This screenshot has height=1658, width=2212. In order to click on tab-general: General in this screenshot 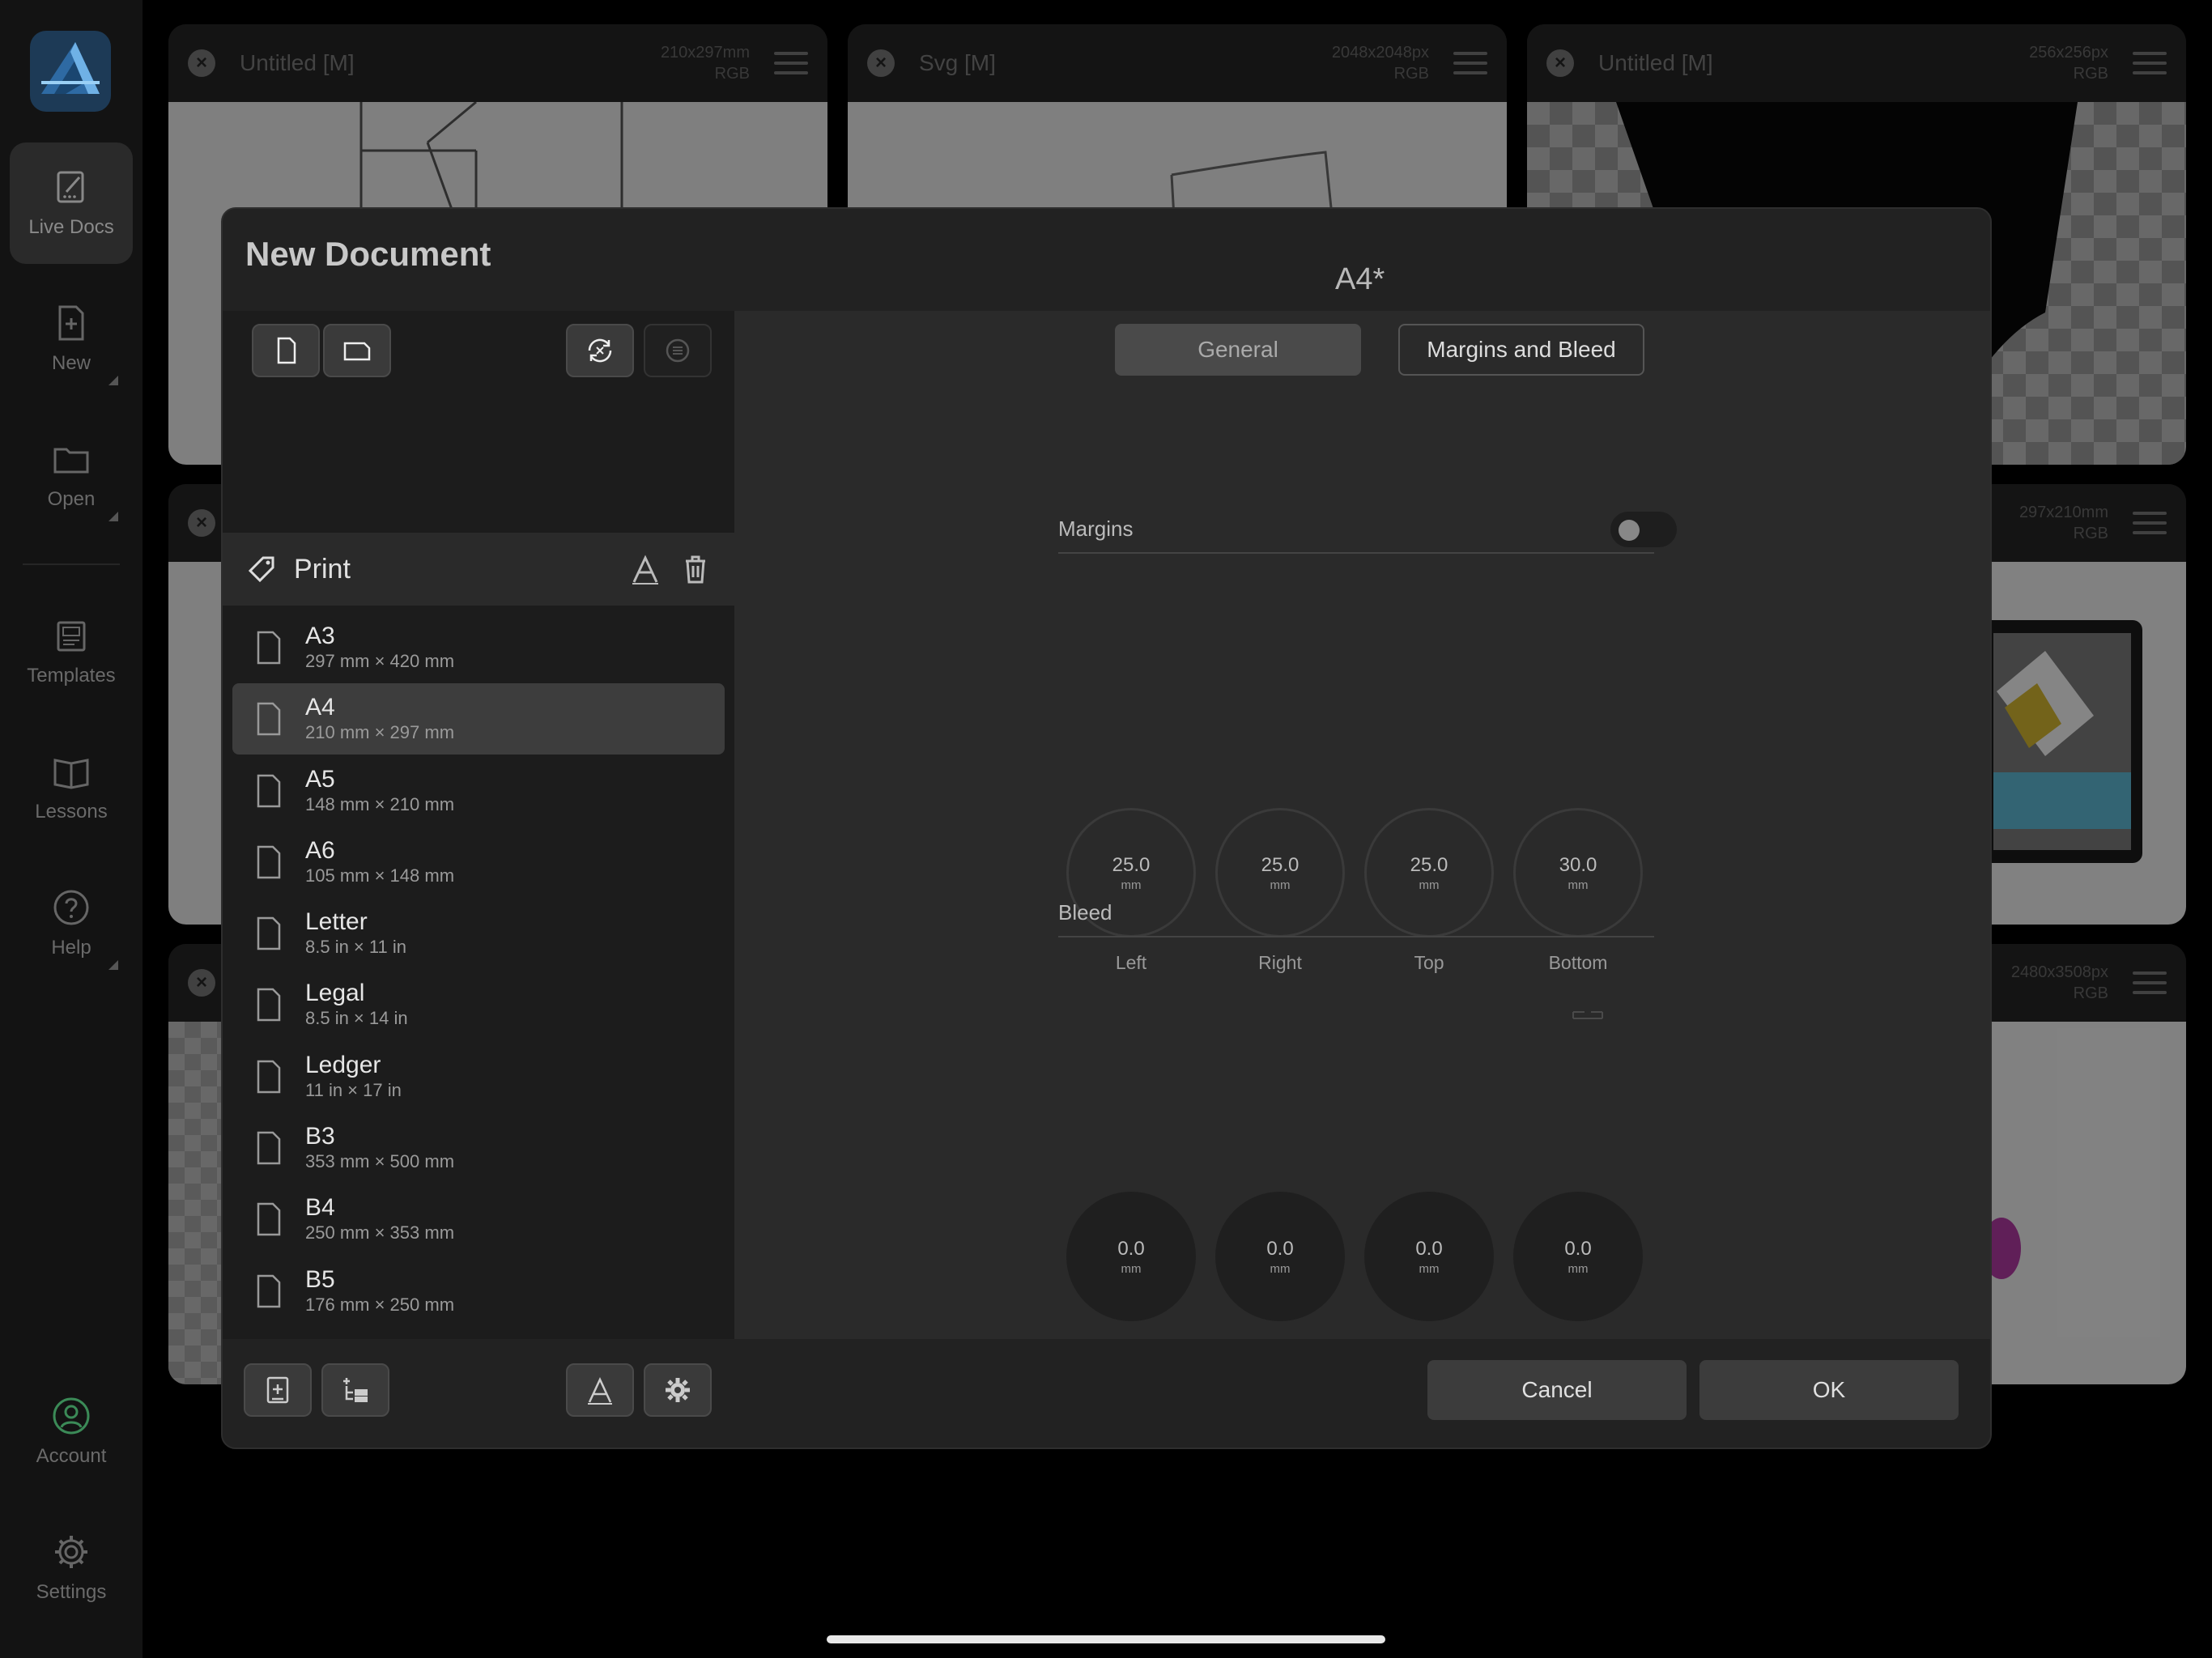, I will do `click(1238, 350)`.